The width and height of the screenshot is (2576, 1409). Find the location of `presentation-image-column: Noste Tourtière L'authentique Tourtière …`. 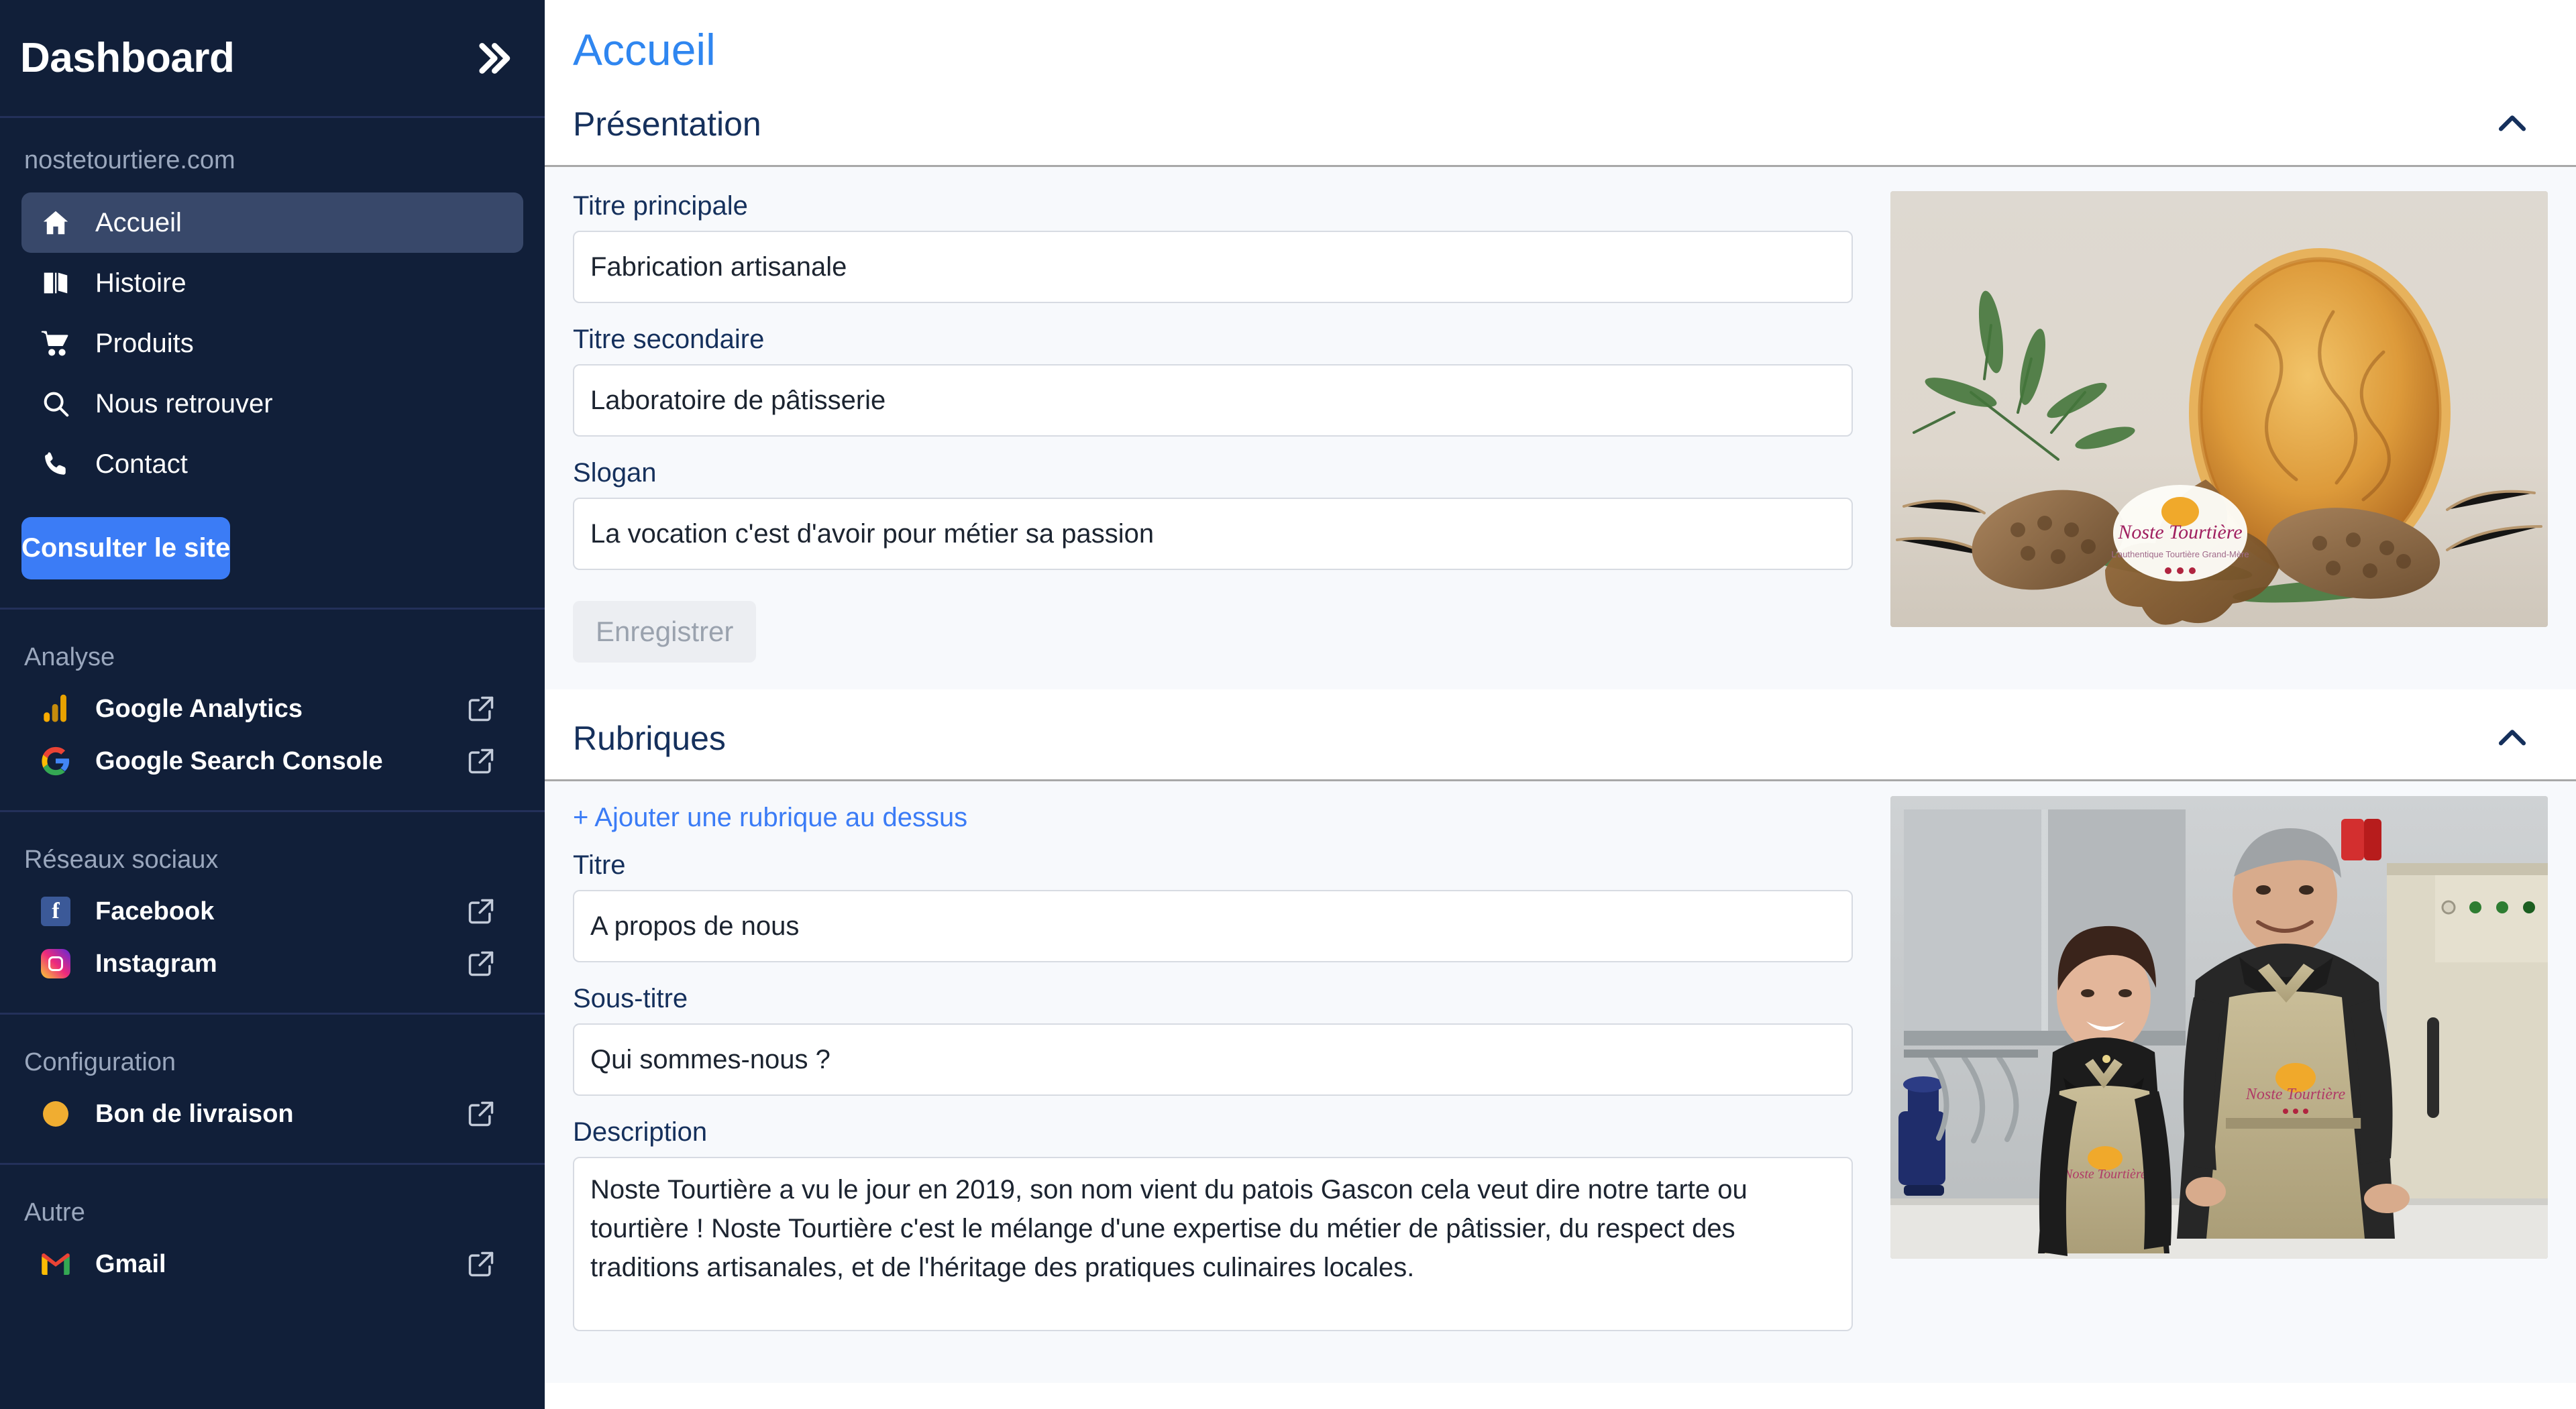

presentation-image-column: Noste Tourtière L'authentique Tourtière … is located at coordinates (2219, 427).